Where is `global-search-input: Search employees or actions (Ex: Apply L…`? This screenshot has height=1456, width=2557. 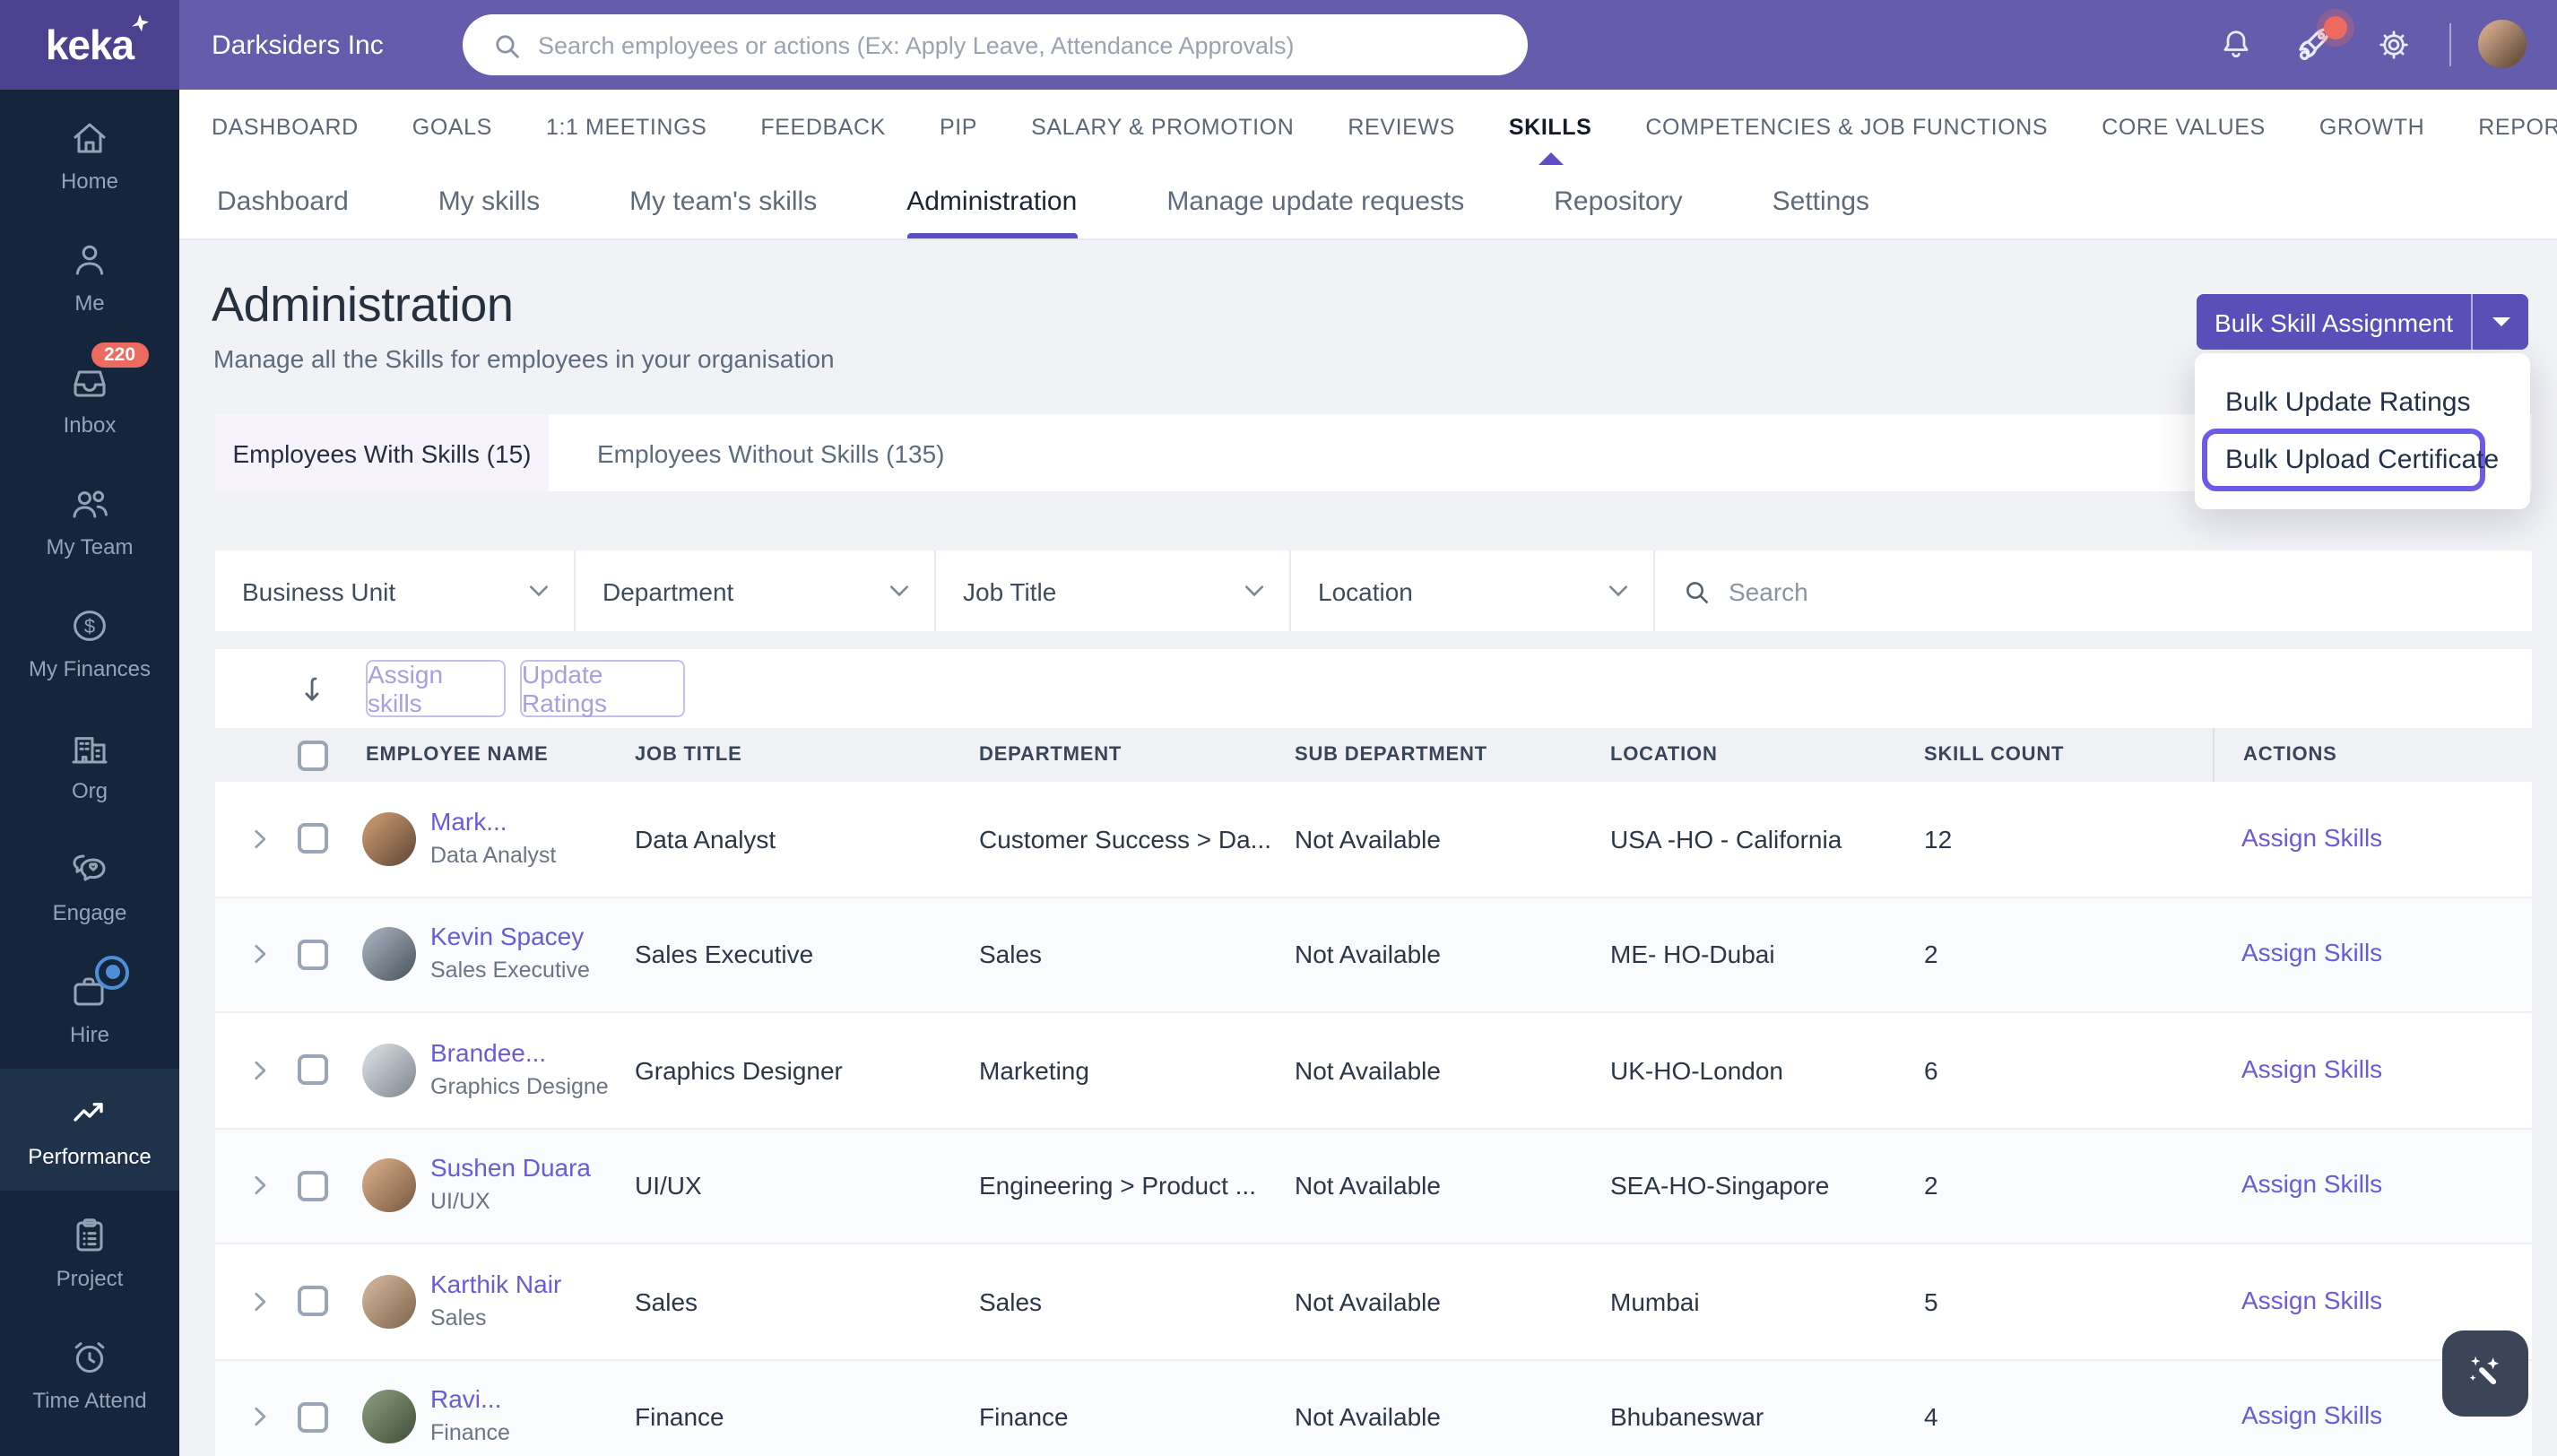
global-search-input: Search employees or actions (Ex: Apply L… is located at coordinates (995, 44).